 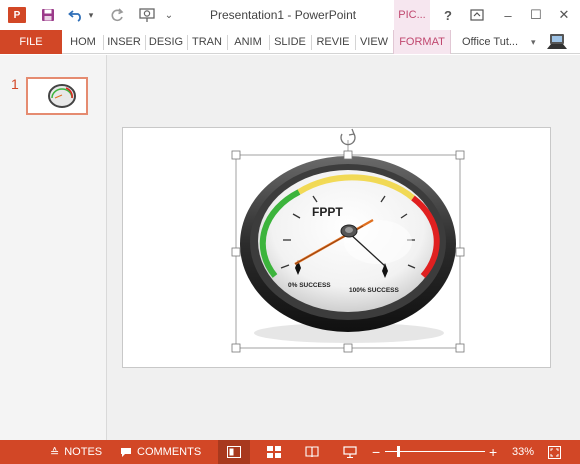 I want to click on tab-design: DESIG, so click(x=166, y=42).